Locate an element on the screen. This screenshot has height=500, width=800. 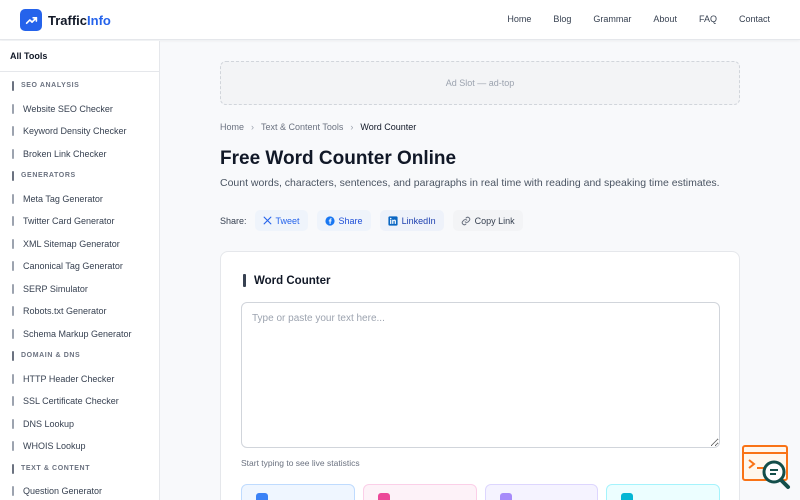
sidebar-item: Meta Tag Generator is located at coordinates (79, 203).